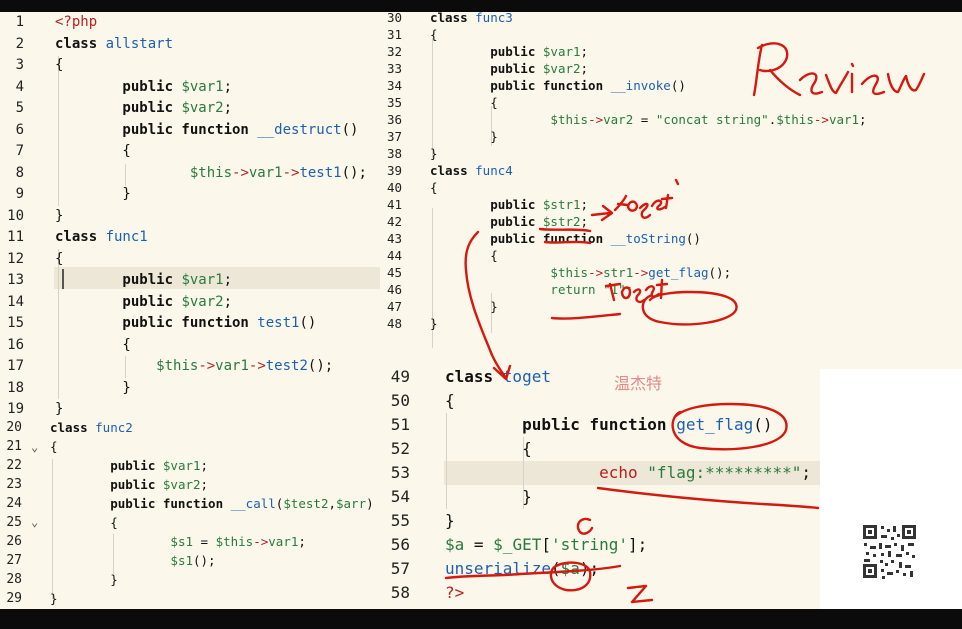 The image size is (962, 629). I want to click on code-line: 6 public function __destruct(), so click(190, 131).